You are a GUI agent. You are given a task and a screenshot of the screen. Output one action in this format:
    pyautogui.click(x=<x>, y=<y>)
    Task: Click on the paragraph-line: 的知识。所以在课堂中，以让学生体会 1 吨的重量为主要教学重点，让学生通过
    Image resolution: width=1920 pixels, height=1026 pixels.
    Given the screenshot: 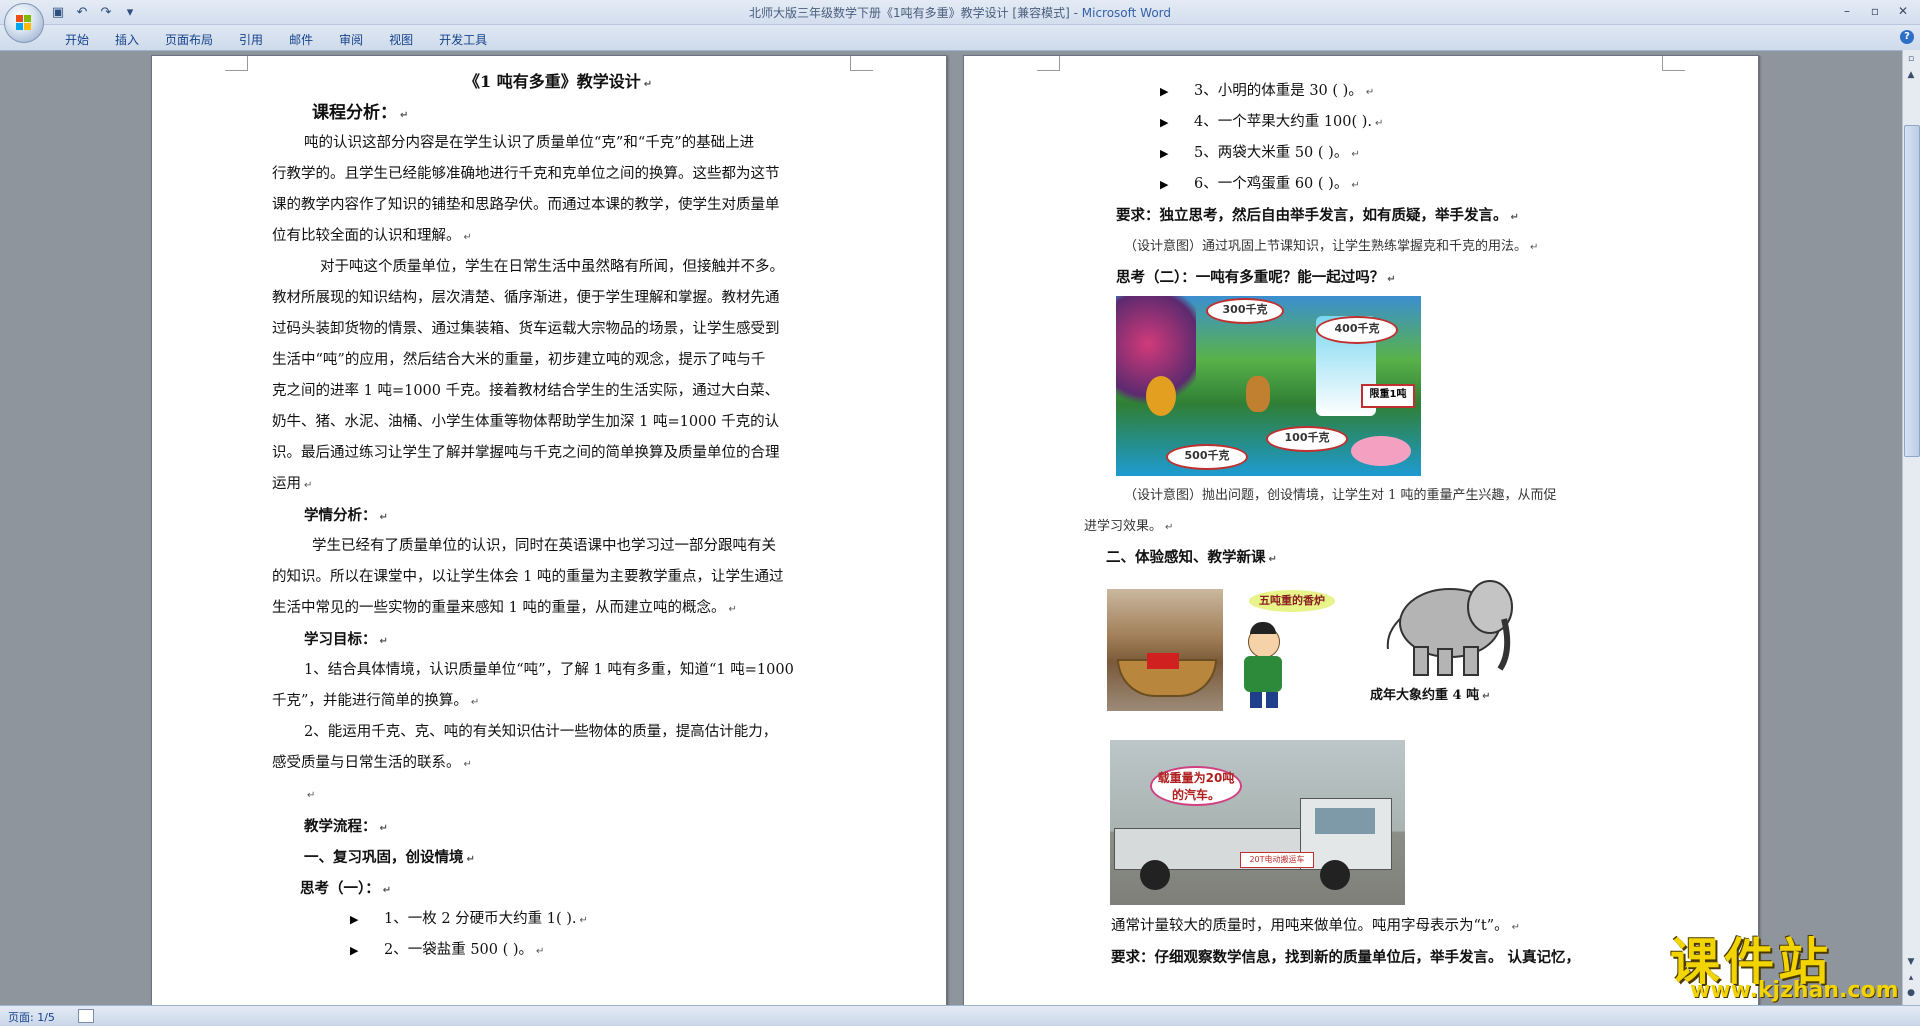 What is the action you would take?
    pyautogui.click(x=528, y=577)
    